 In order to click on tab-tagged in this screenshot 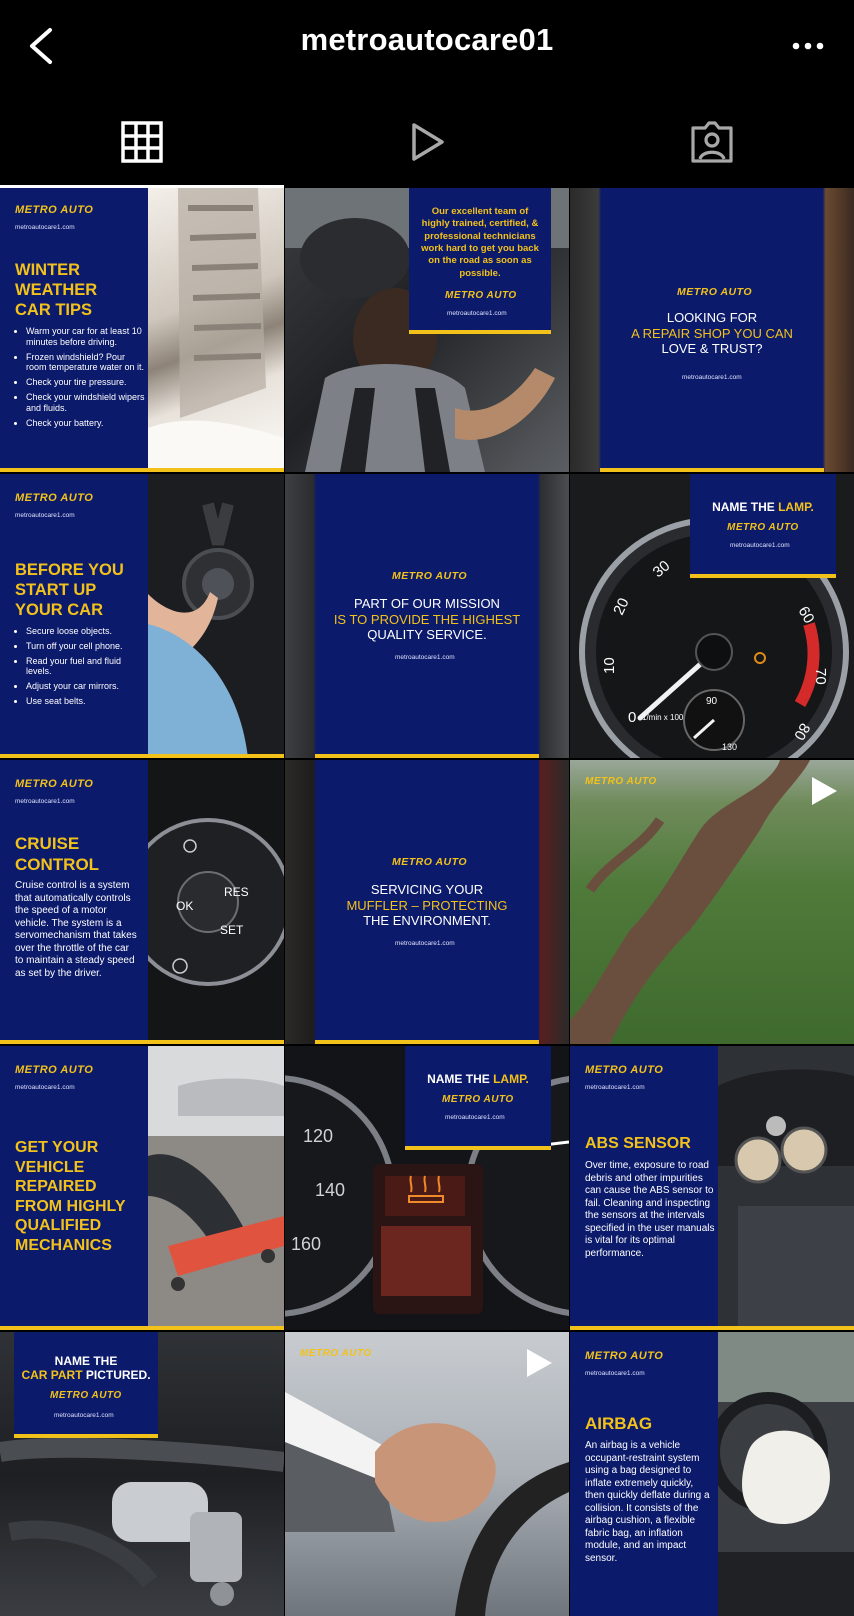, I will do `click(712, 141)`.